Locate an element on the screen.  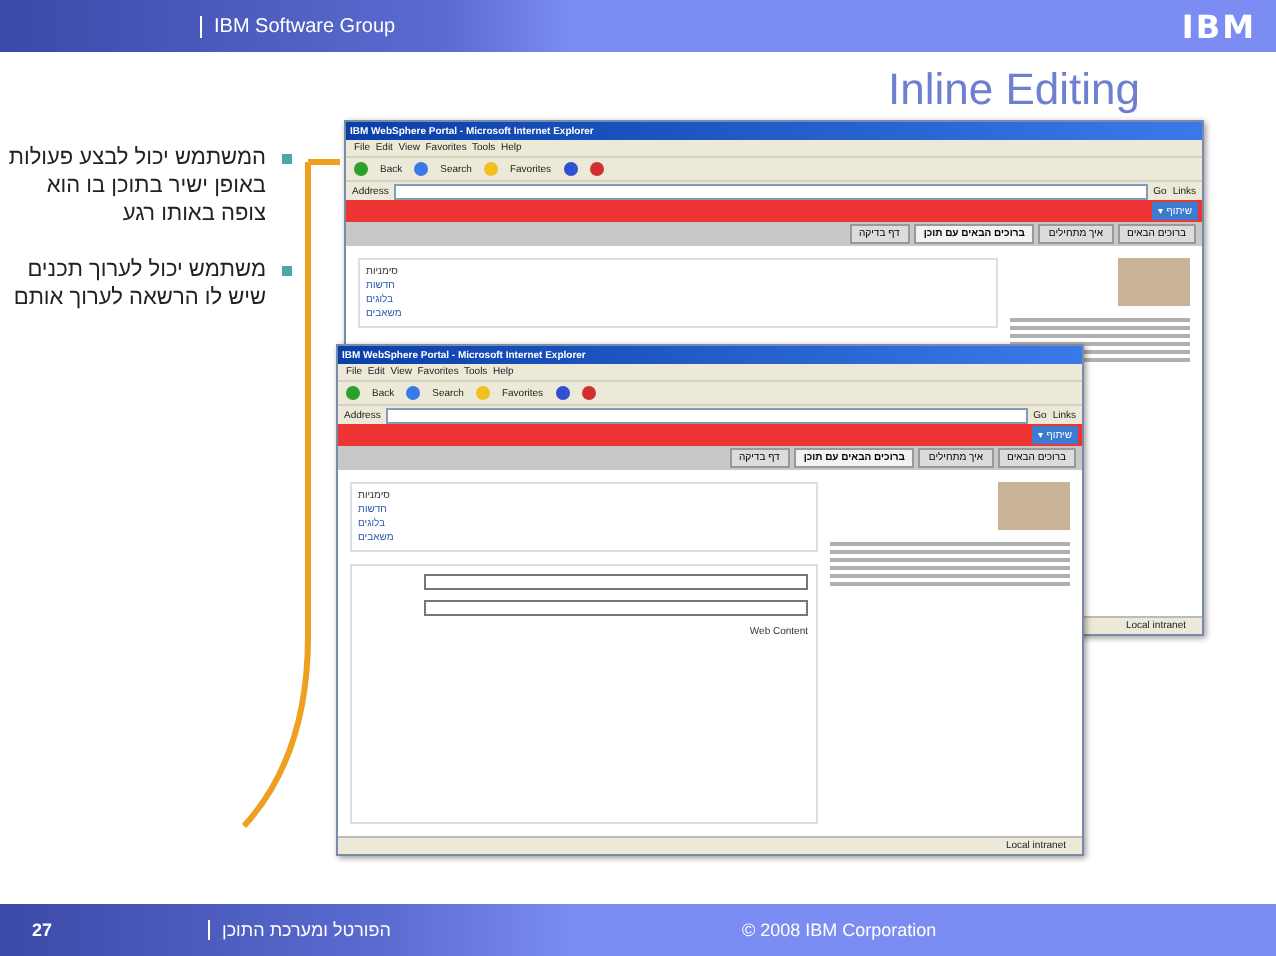
slide-title: Inline Editing is located at coordinates (1014, 90).